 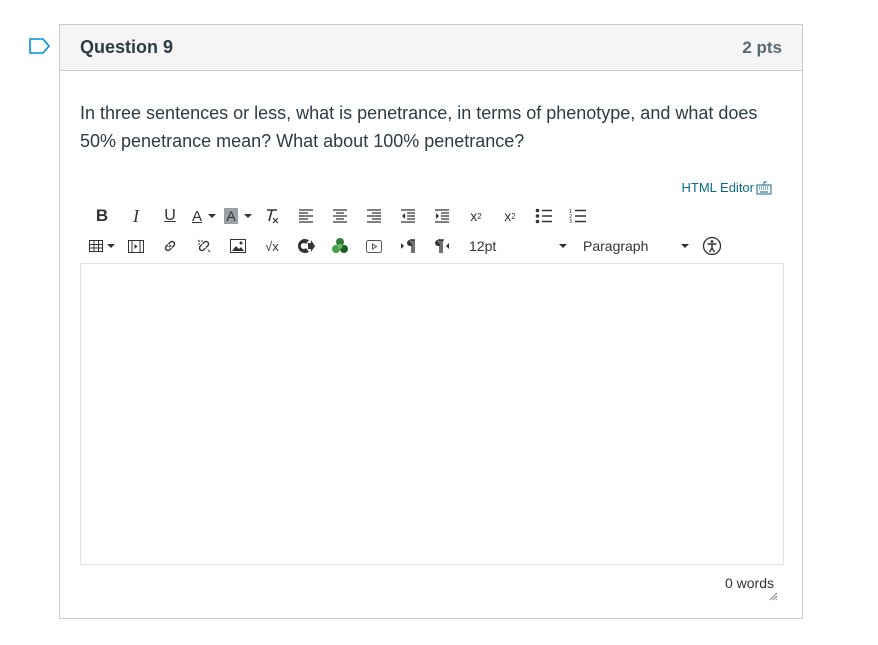 What do you see at coordinates (773, 594) in the screenshot?
I see `resize-handle-icon` at bounding box center [773, 594].